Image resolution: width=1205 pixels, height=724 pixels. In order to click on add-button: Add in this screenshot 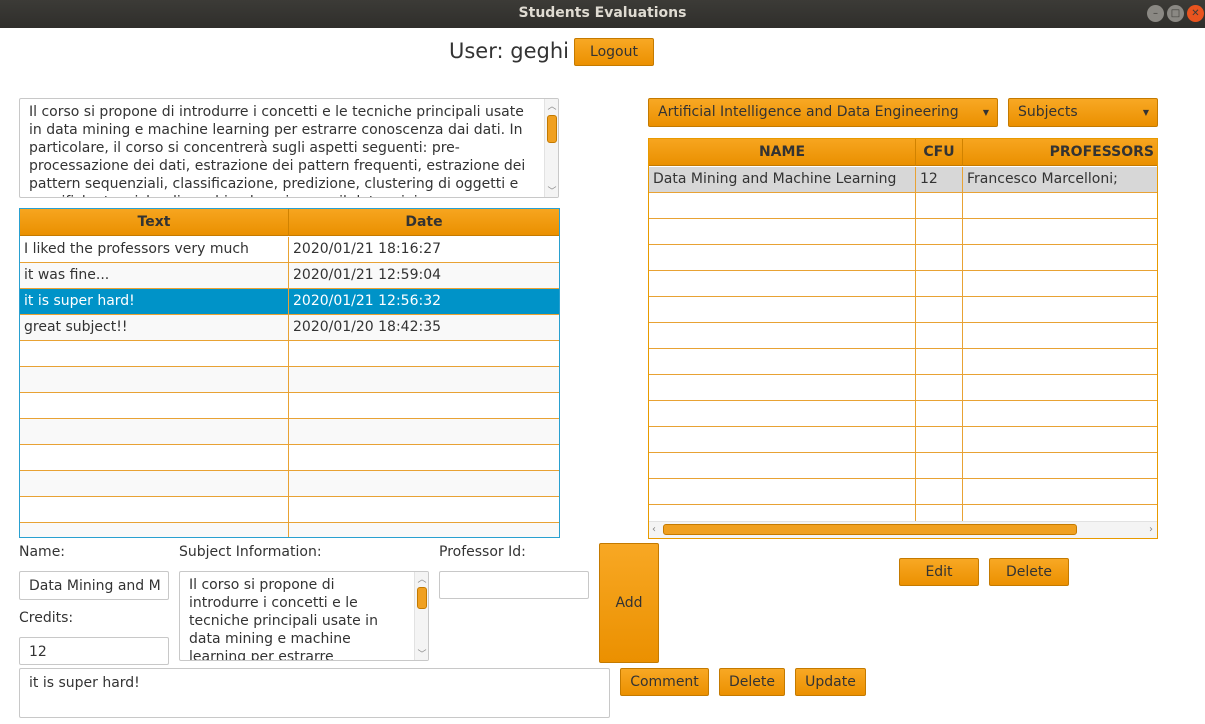, I will do `click(629, 603)`.